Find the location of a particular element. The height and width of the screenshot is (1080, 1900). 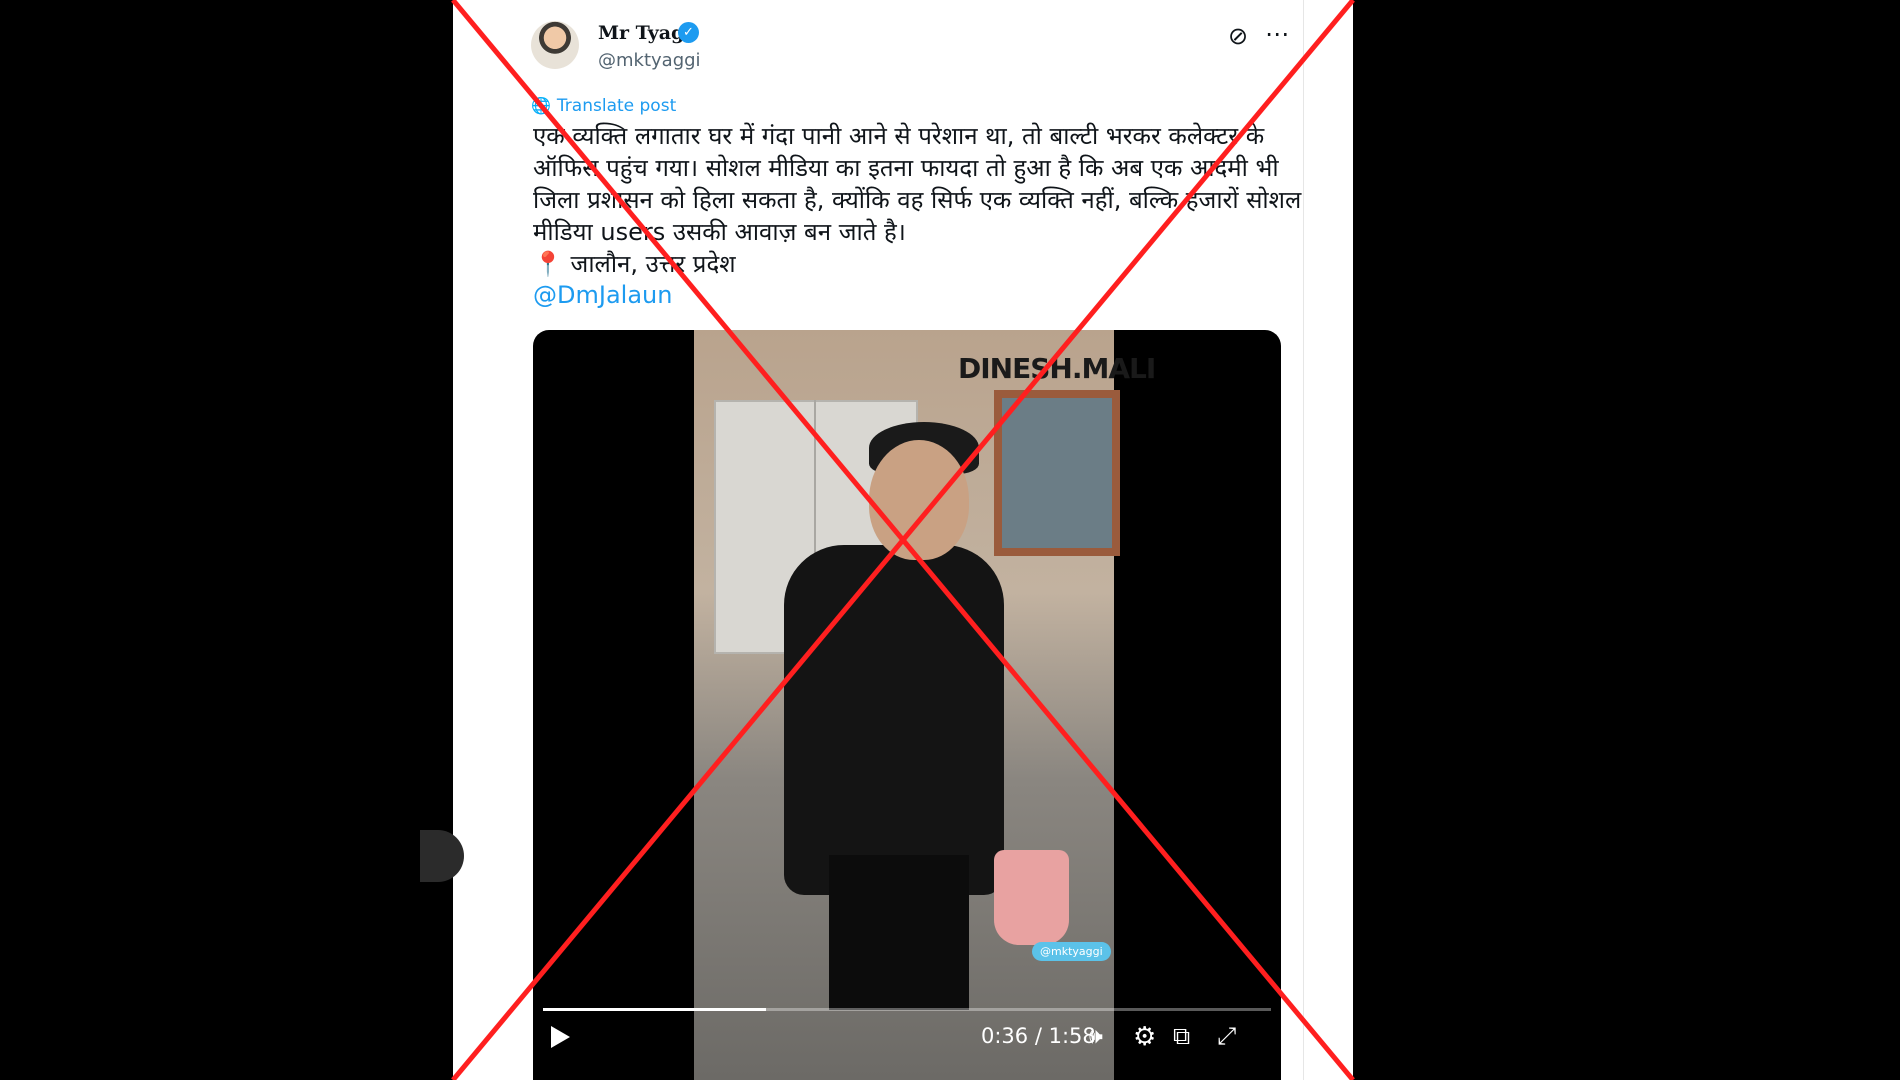

settings-icon: ⚙ is located at coordinates (1144, 1037).